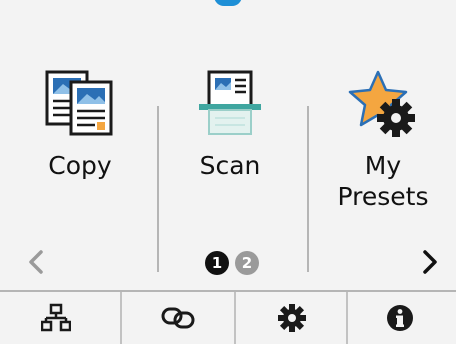  What do you see at coordinates (230, 165) in the screenshot?
I see `scan-label: Scan` at bounding box center [230, 165].